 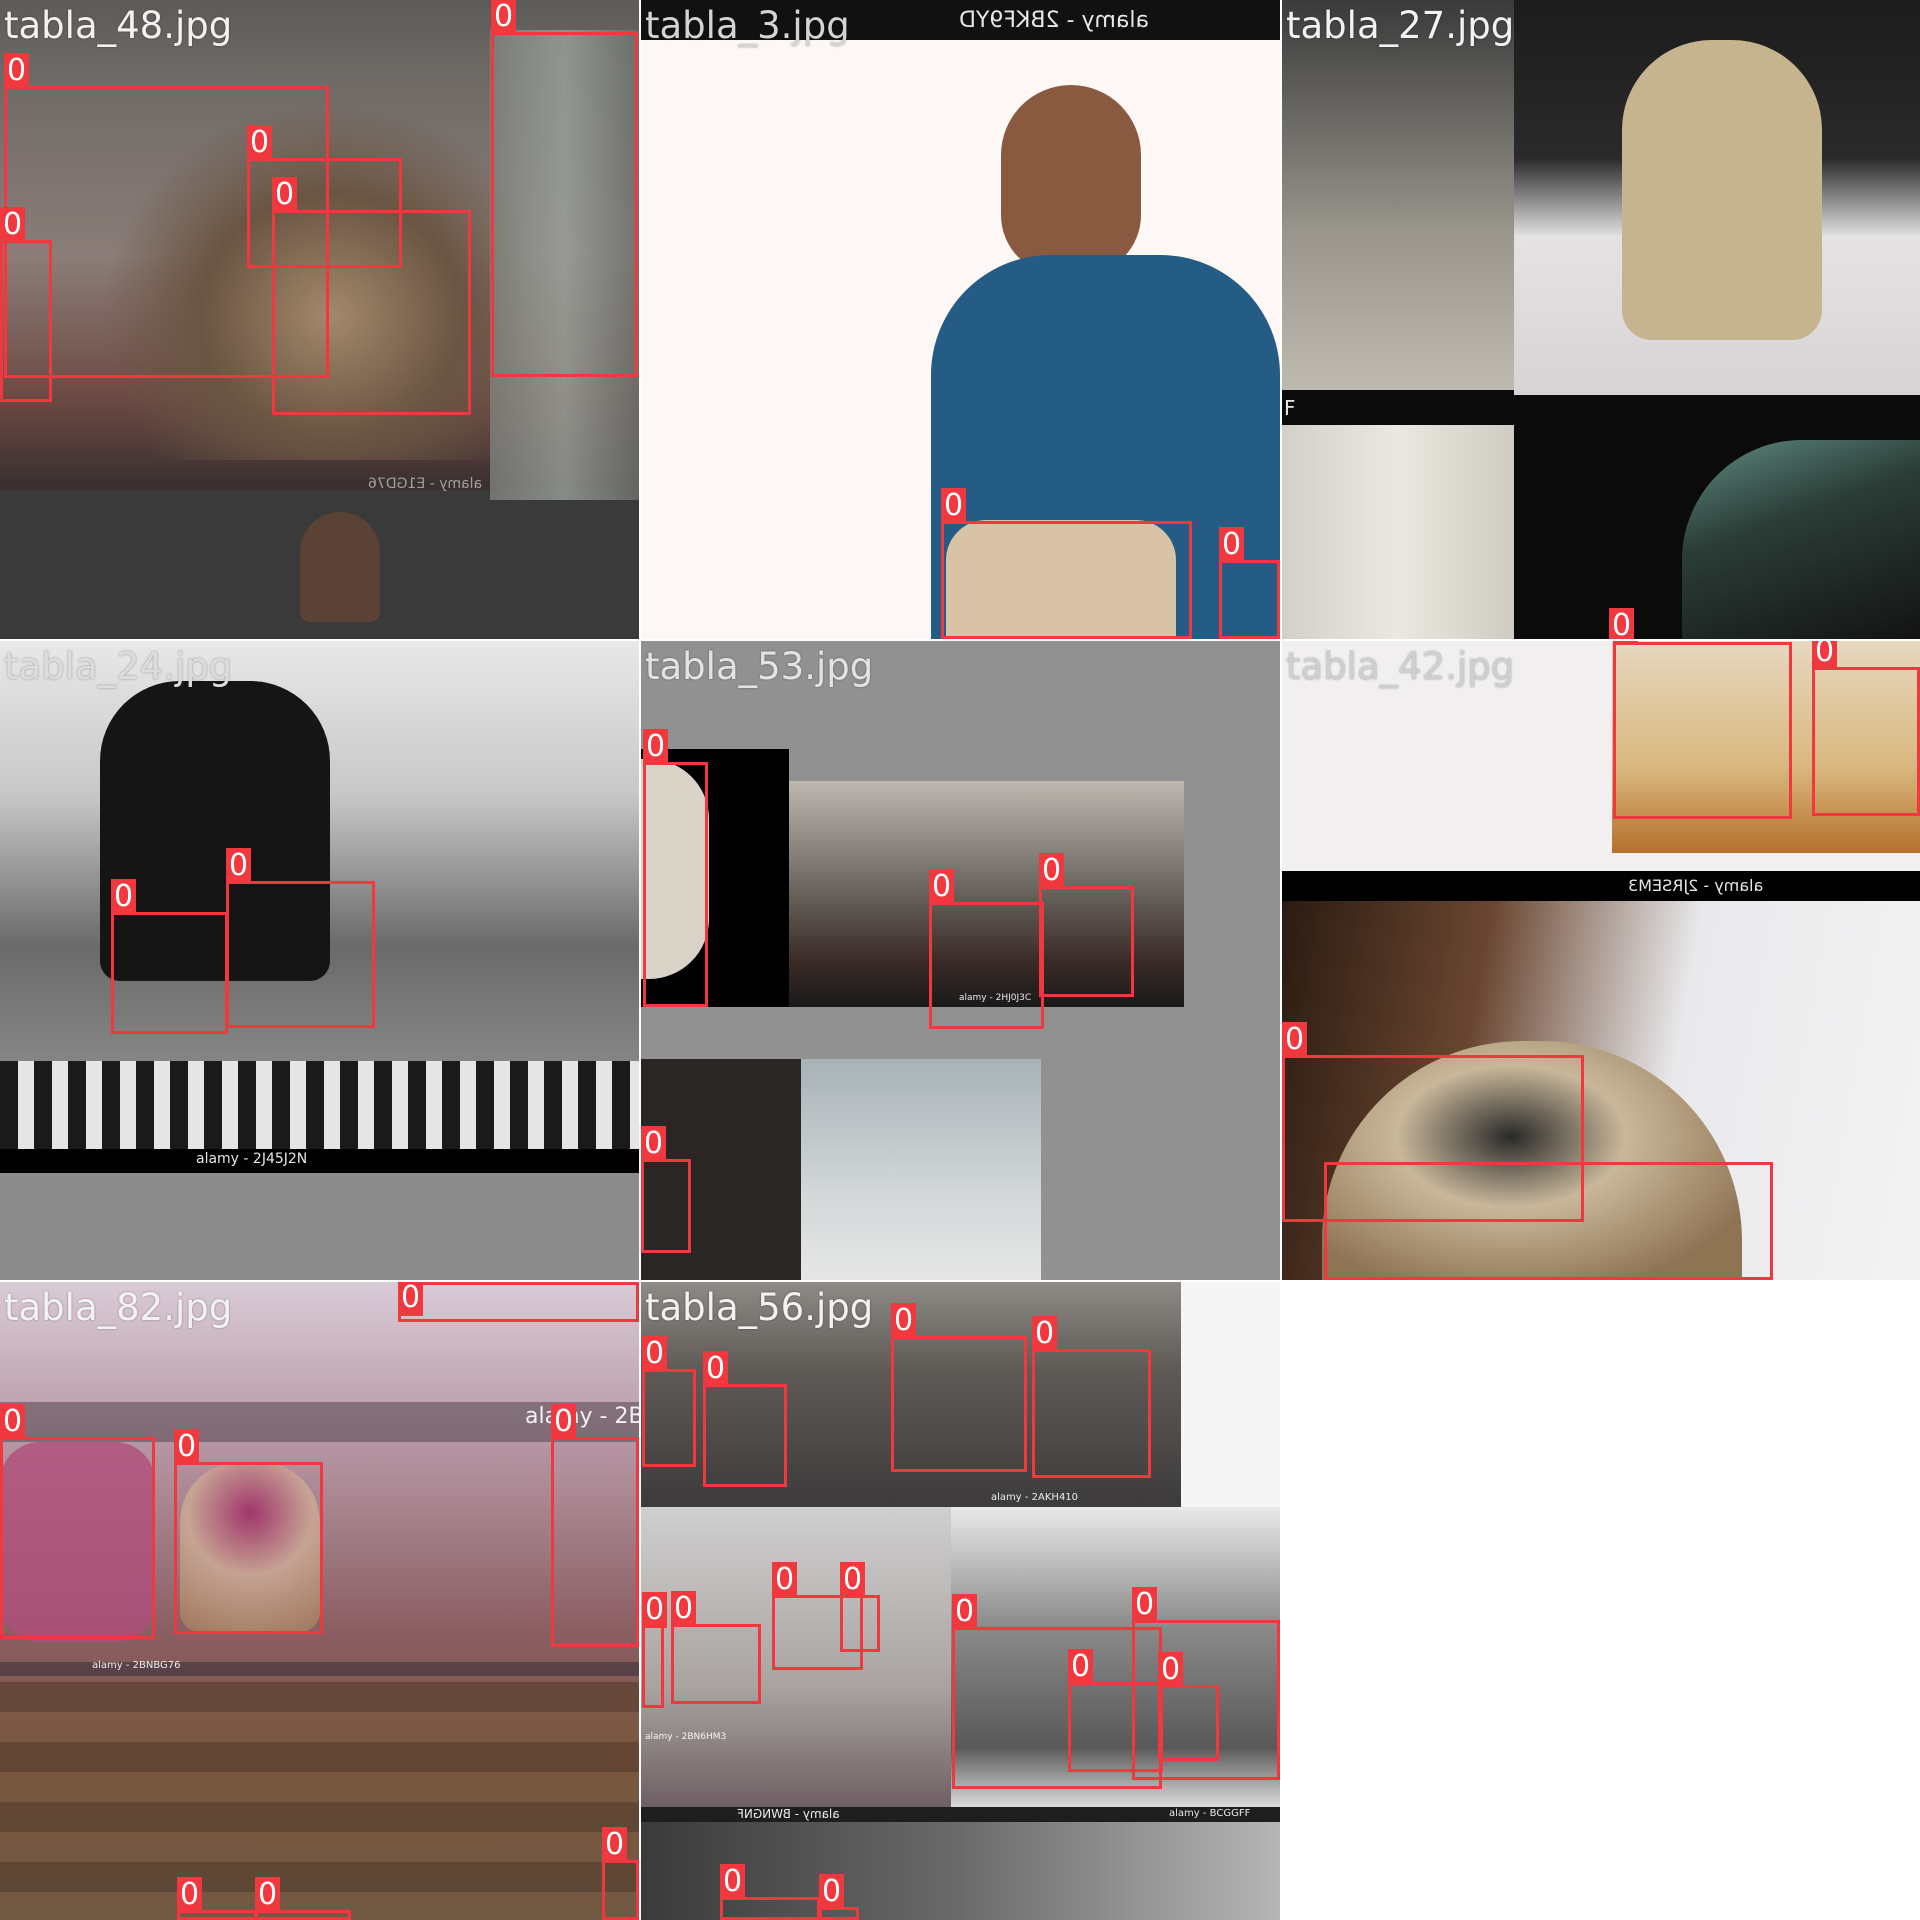 I want to click on mosaic-tile-tabla-24: alamy - 2J45J2N tabla_24.jpg 0 0, so click(x=319, y=960).